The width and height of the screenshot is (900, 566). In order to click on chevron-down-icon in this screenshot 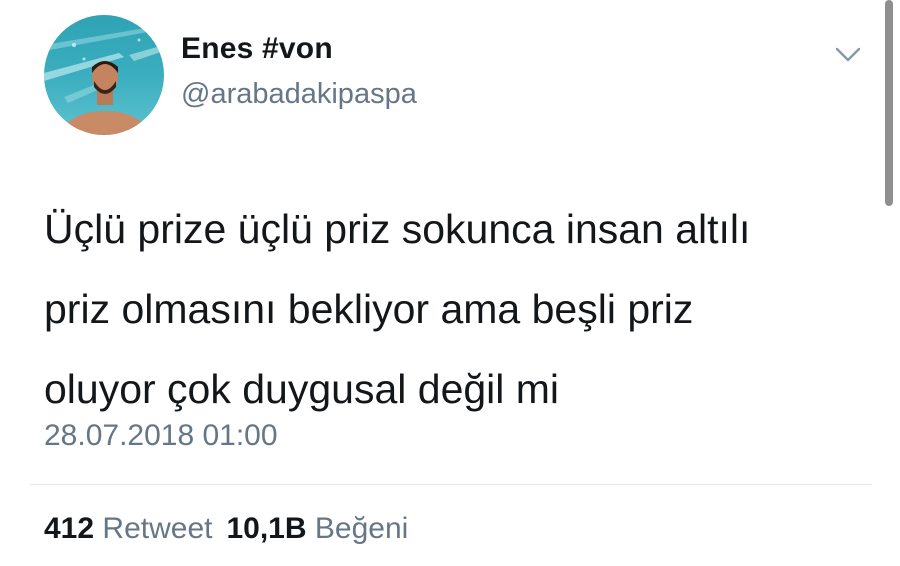, I will do `click(848, 54)`.